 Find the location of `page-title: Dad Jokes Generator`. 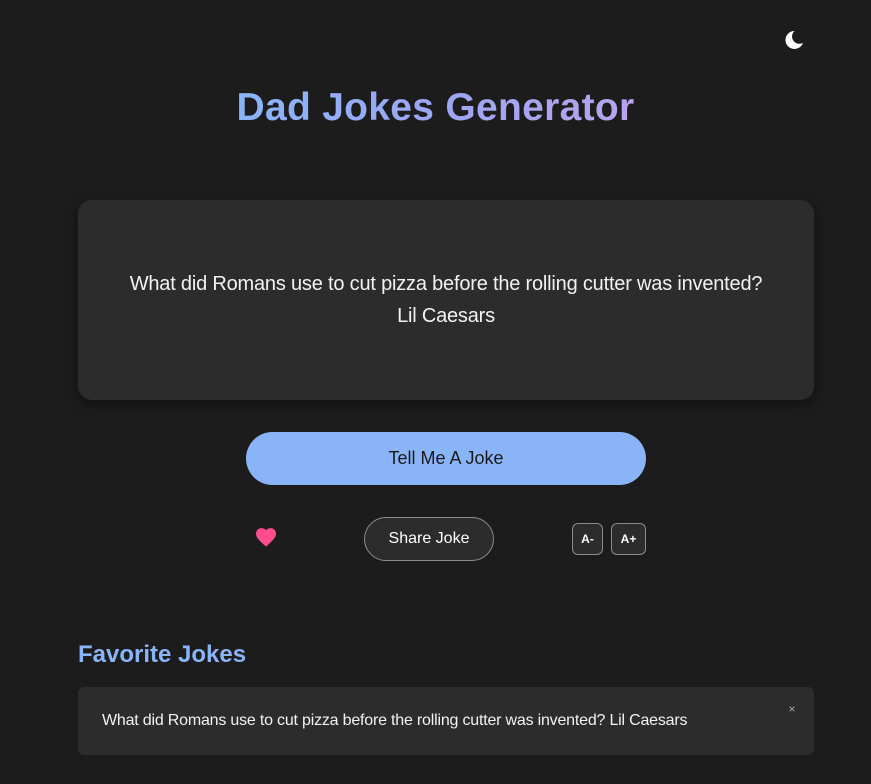

page-title: Dad Jokes Generator is located at coordinates (435, 108).